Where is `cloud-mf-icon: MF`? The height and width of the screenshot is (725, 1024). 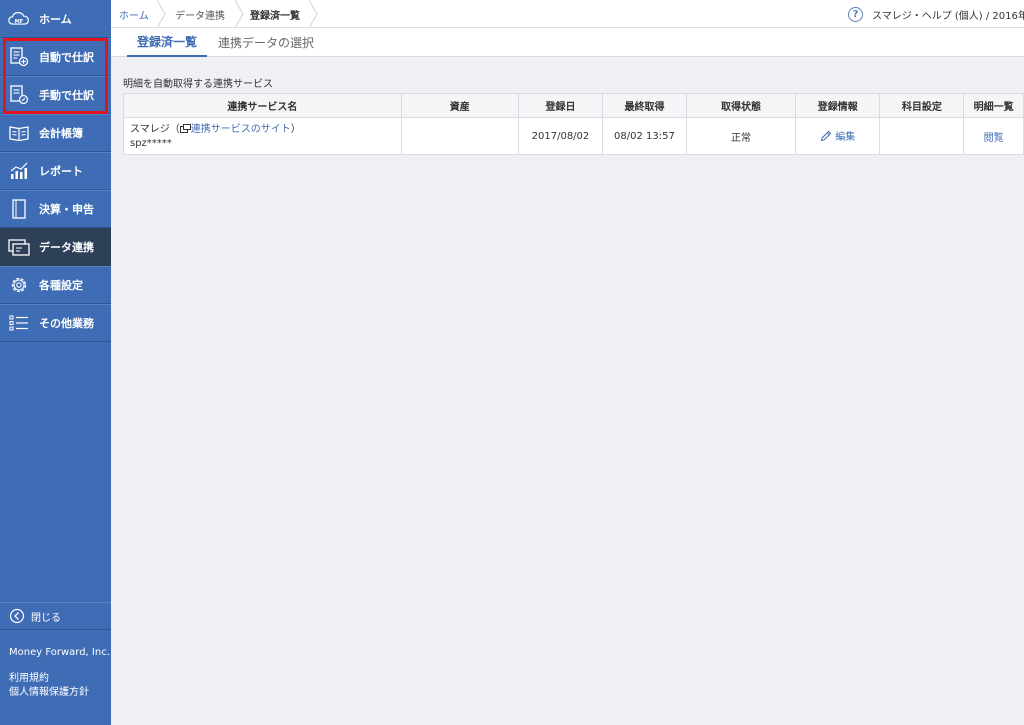 cloud-mf-icon: MF is located at coordinates (19, 19).